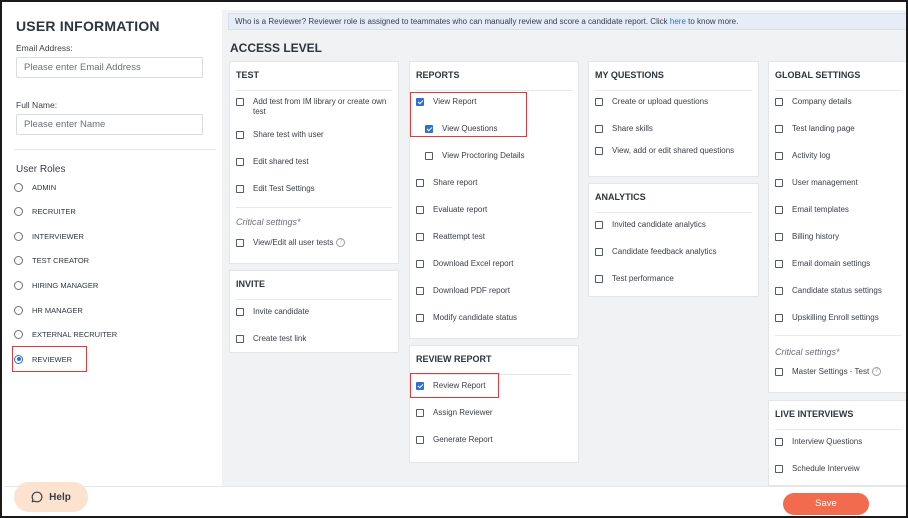  What do you see at coordinates (56, 285) in the screenshot?
I see `role-hiring-manager: HIRING MANAGER` at bounding box center [56, 285].